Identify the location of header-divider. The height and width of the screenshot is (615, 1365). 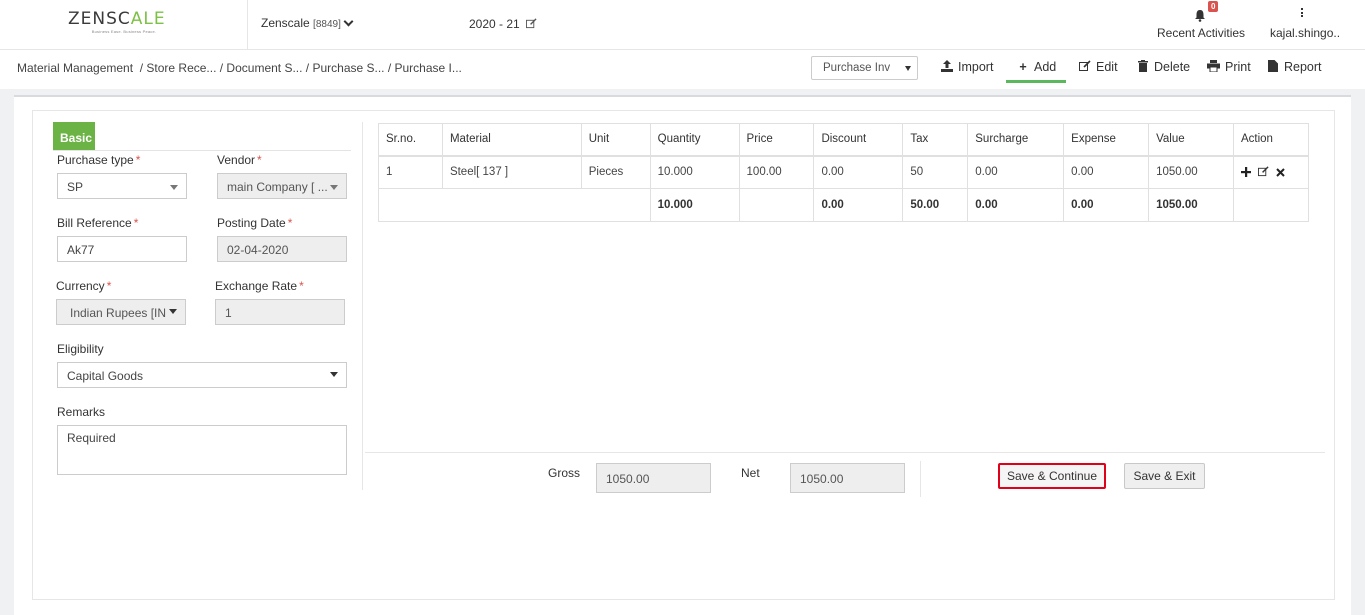
(247, 25).